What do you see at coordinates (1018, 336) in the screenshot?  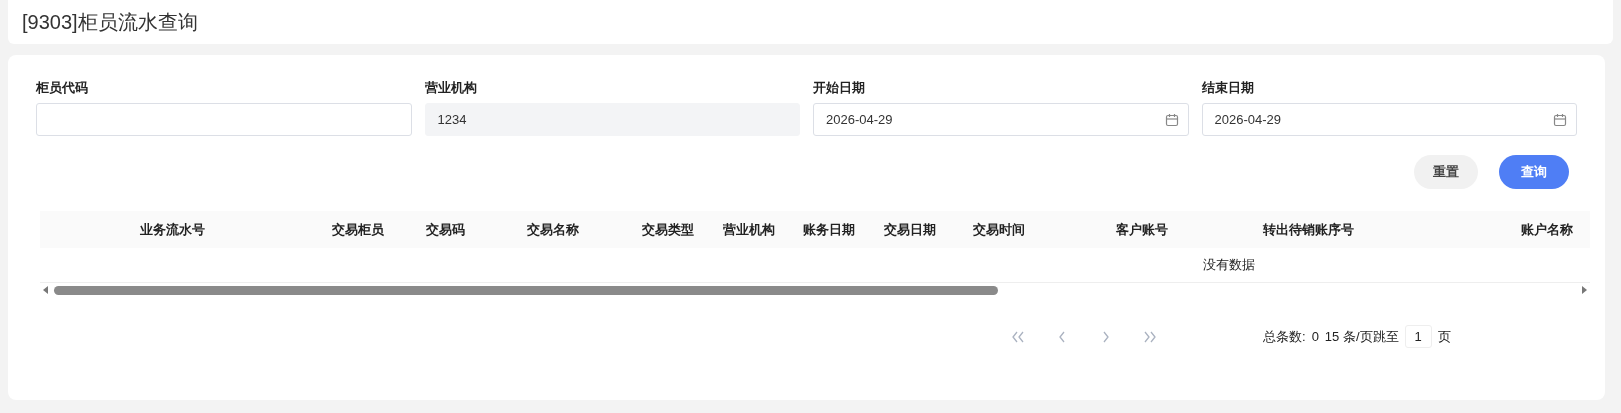 I see `double-chevron-left-icon` at bounding box center [1018, 336].